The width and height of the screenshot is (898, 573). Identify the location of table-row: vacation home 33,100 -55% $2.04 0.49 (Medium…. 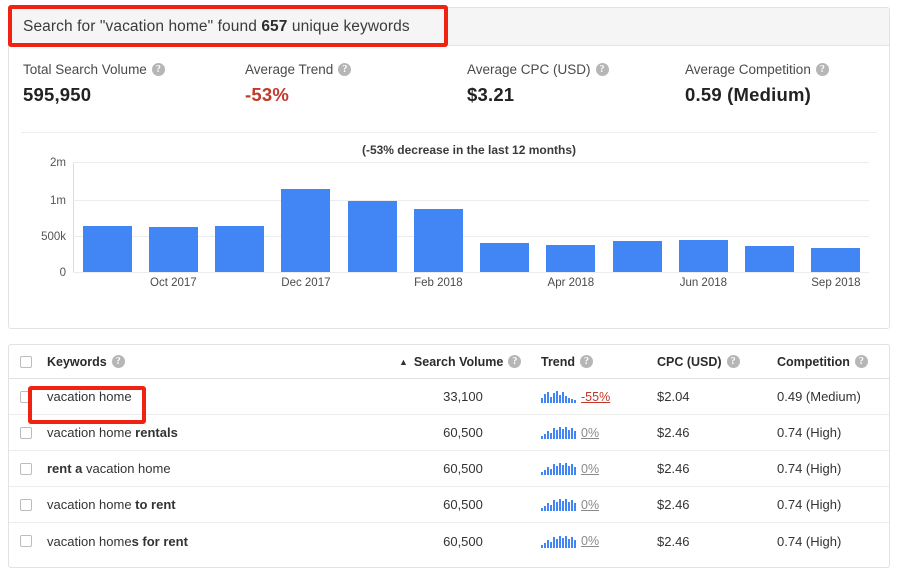
(449, 397).